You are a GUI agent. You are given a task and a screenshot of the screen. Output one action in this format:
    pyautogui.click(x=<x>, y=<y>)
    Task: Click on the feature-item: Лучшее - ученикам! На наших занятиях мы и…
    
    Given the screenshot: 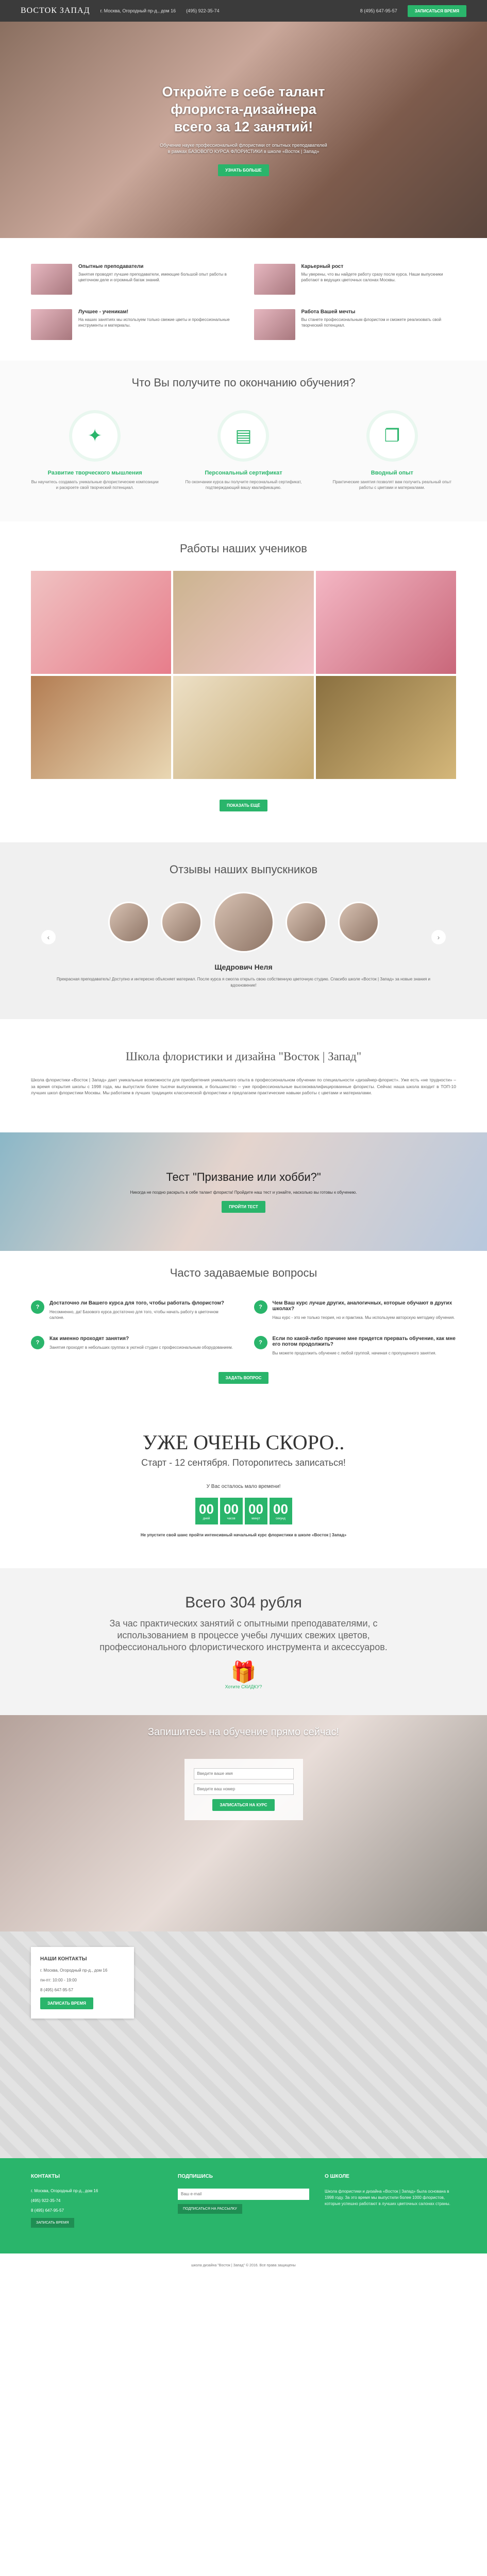 What is the action you would take?
    pyautogui.click(x=132, y=324)
    